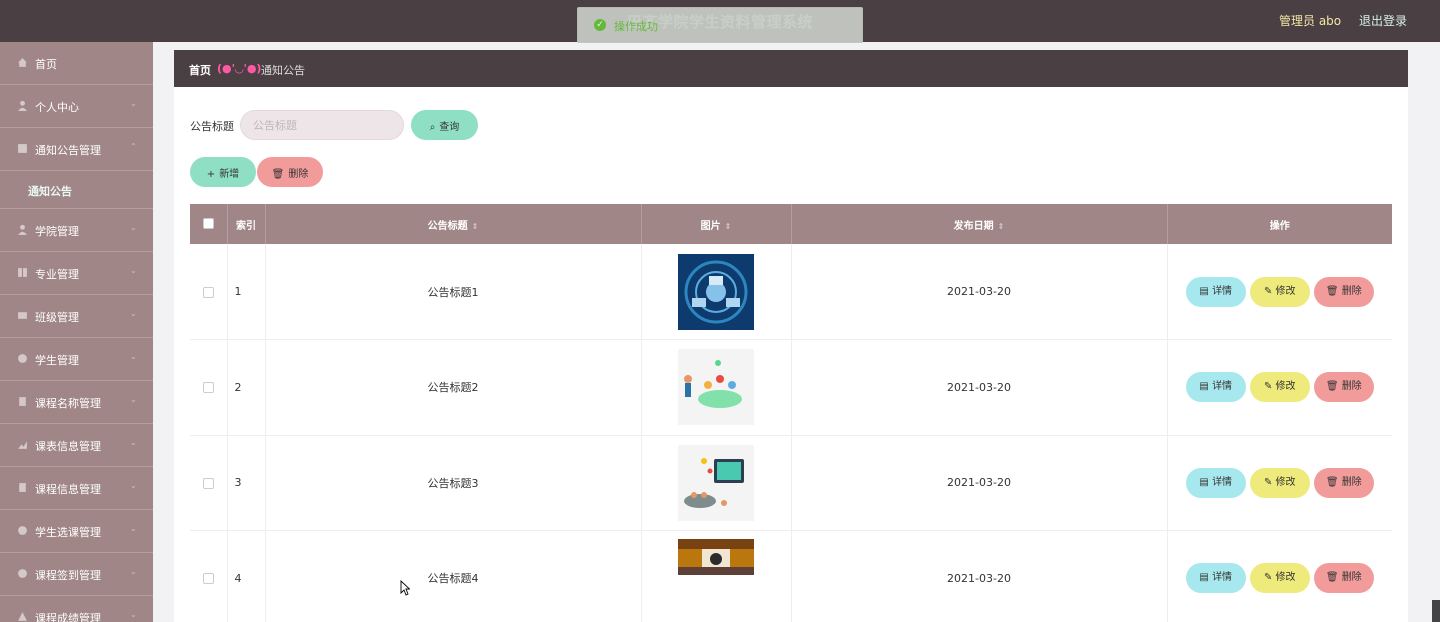  Describe the element at coordinates (246, 292) in the screenshot. I see `row-index: 1` at that location.